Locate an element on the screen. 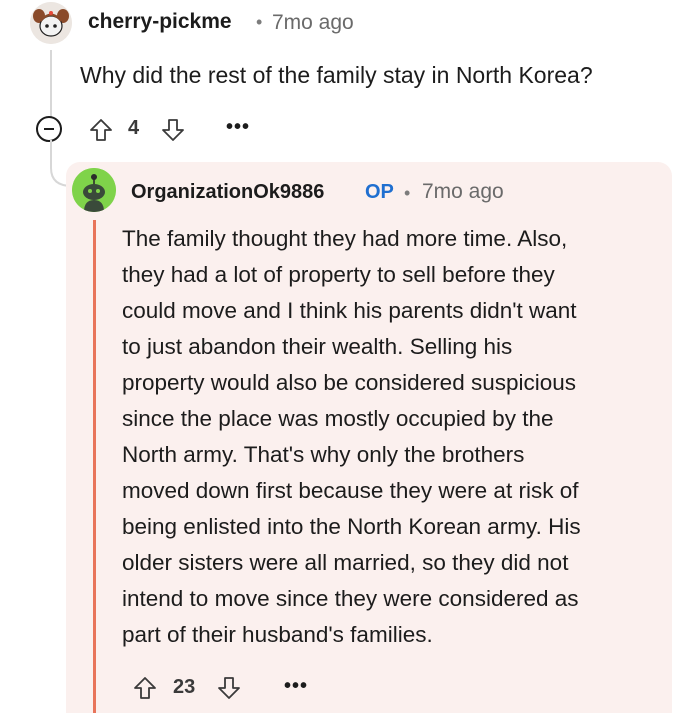 The height and width of the screenshot is (713, 700). snoo-avatar-pigtails-icon is located at coordinates (51, 23).